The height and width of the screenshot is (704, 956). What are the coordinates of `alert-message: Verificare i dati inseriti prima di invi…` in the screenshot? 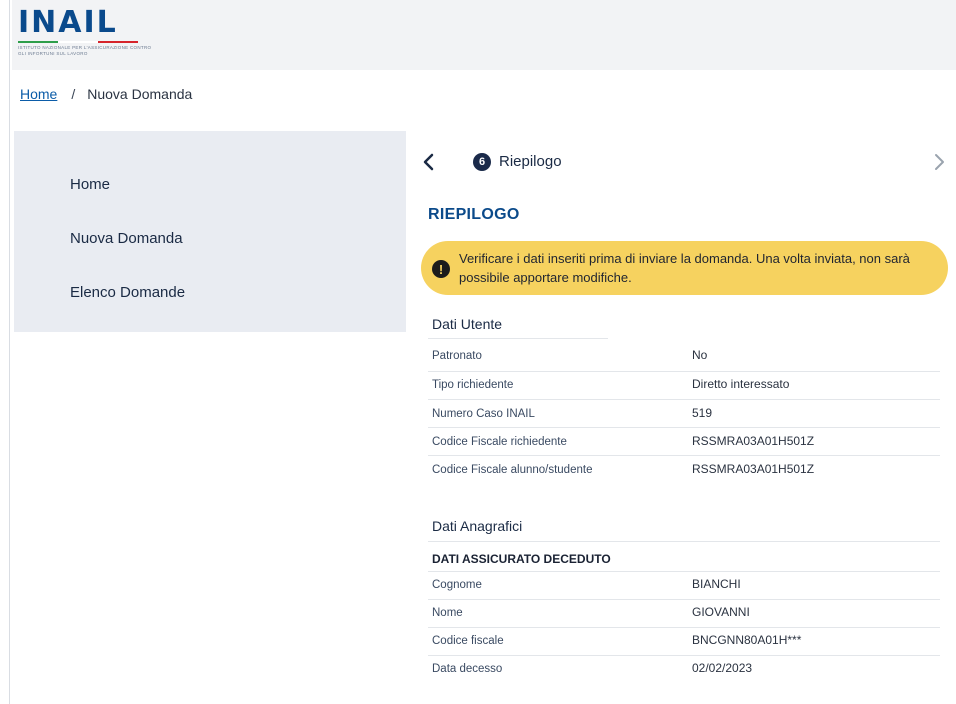 It's located at (684, 268).